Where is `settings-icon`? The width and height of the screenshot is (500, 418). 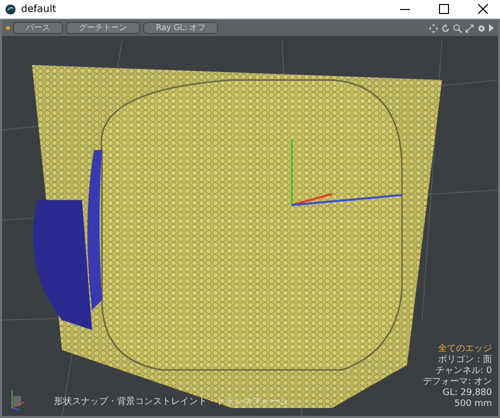
settings-icon is located at coordinates (481, 28).